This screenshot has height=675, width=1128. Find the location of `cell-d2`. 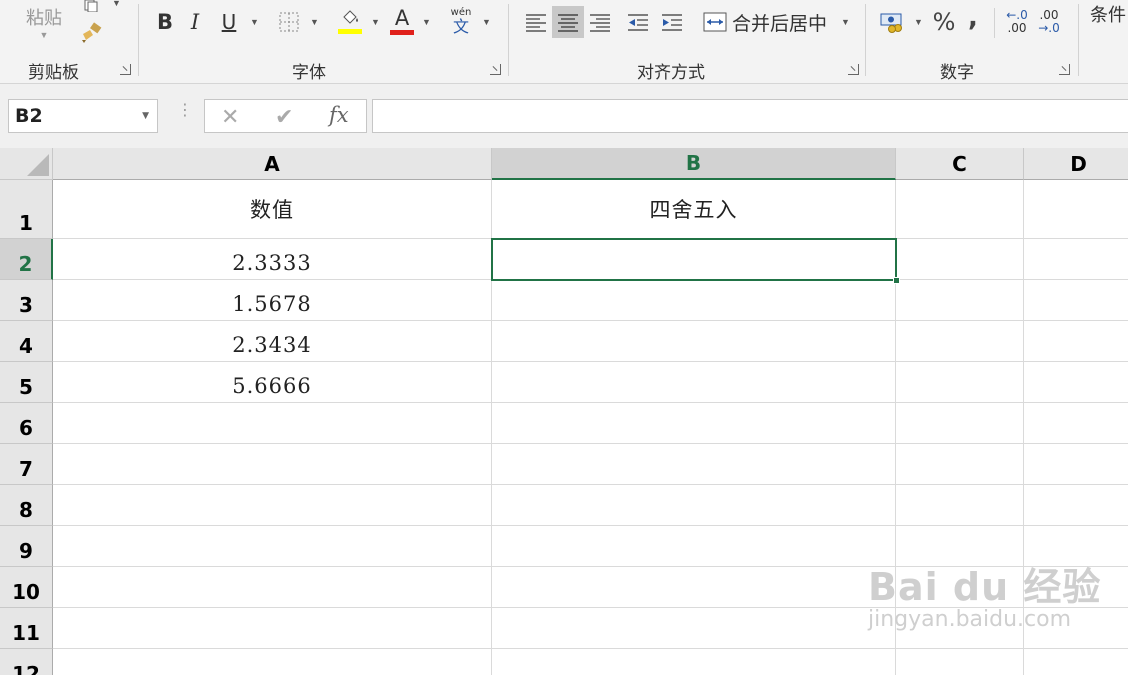

cell-d2 is located at coordinates (1076, 259).